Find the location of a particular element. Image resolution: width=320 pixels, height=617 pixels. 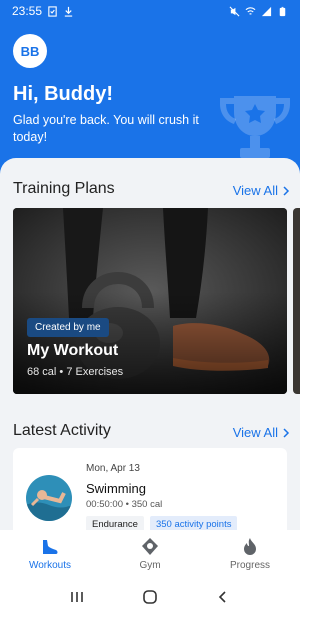

download-icon is located at coordinates (68, 11).